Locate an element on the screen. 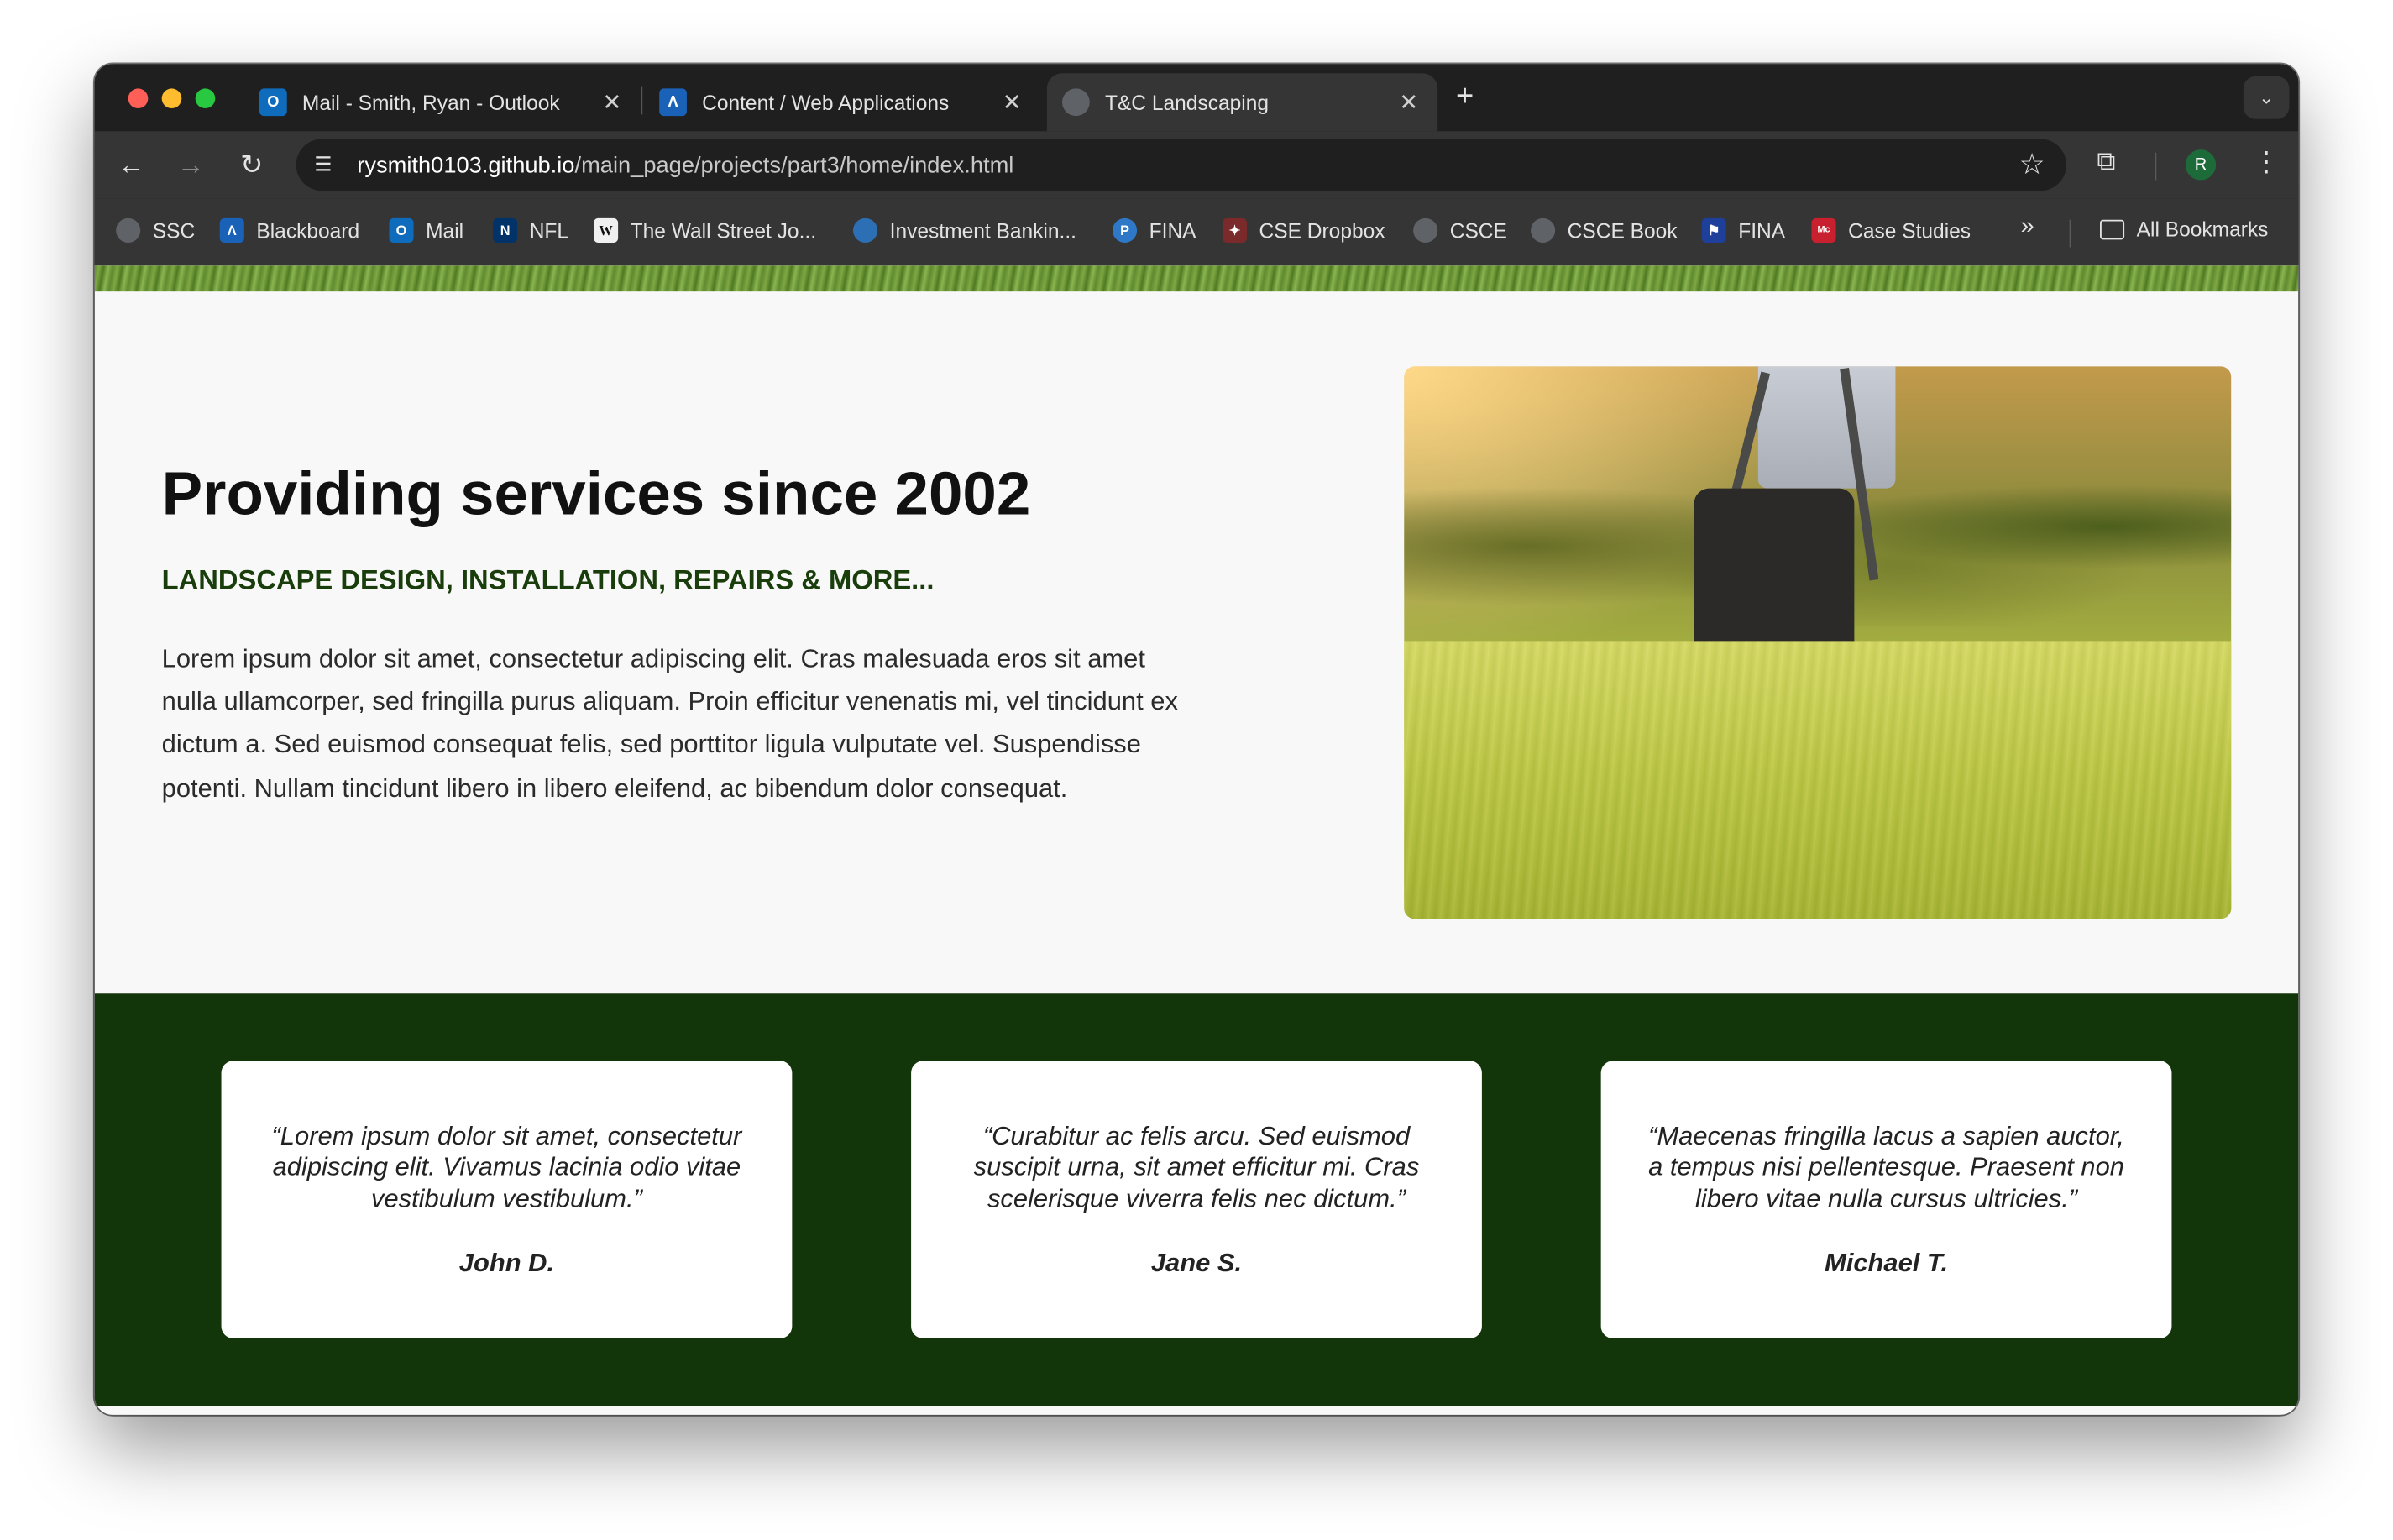  bookmark-case-studies: Mc Case Studies is located at coordinates (1891, 230).